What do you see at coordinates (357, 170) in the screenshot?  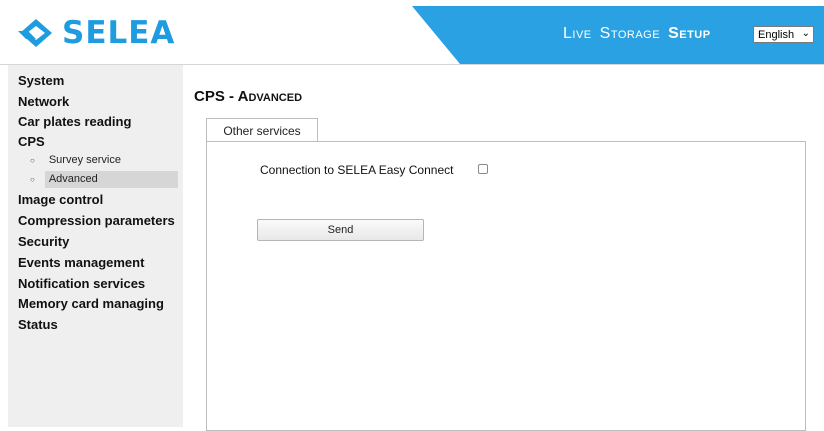 I see `easy-connect-label: Connection to SELEA Easy Connect` at bounding box center [357, 170].